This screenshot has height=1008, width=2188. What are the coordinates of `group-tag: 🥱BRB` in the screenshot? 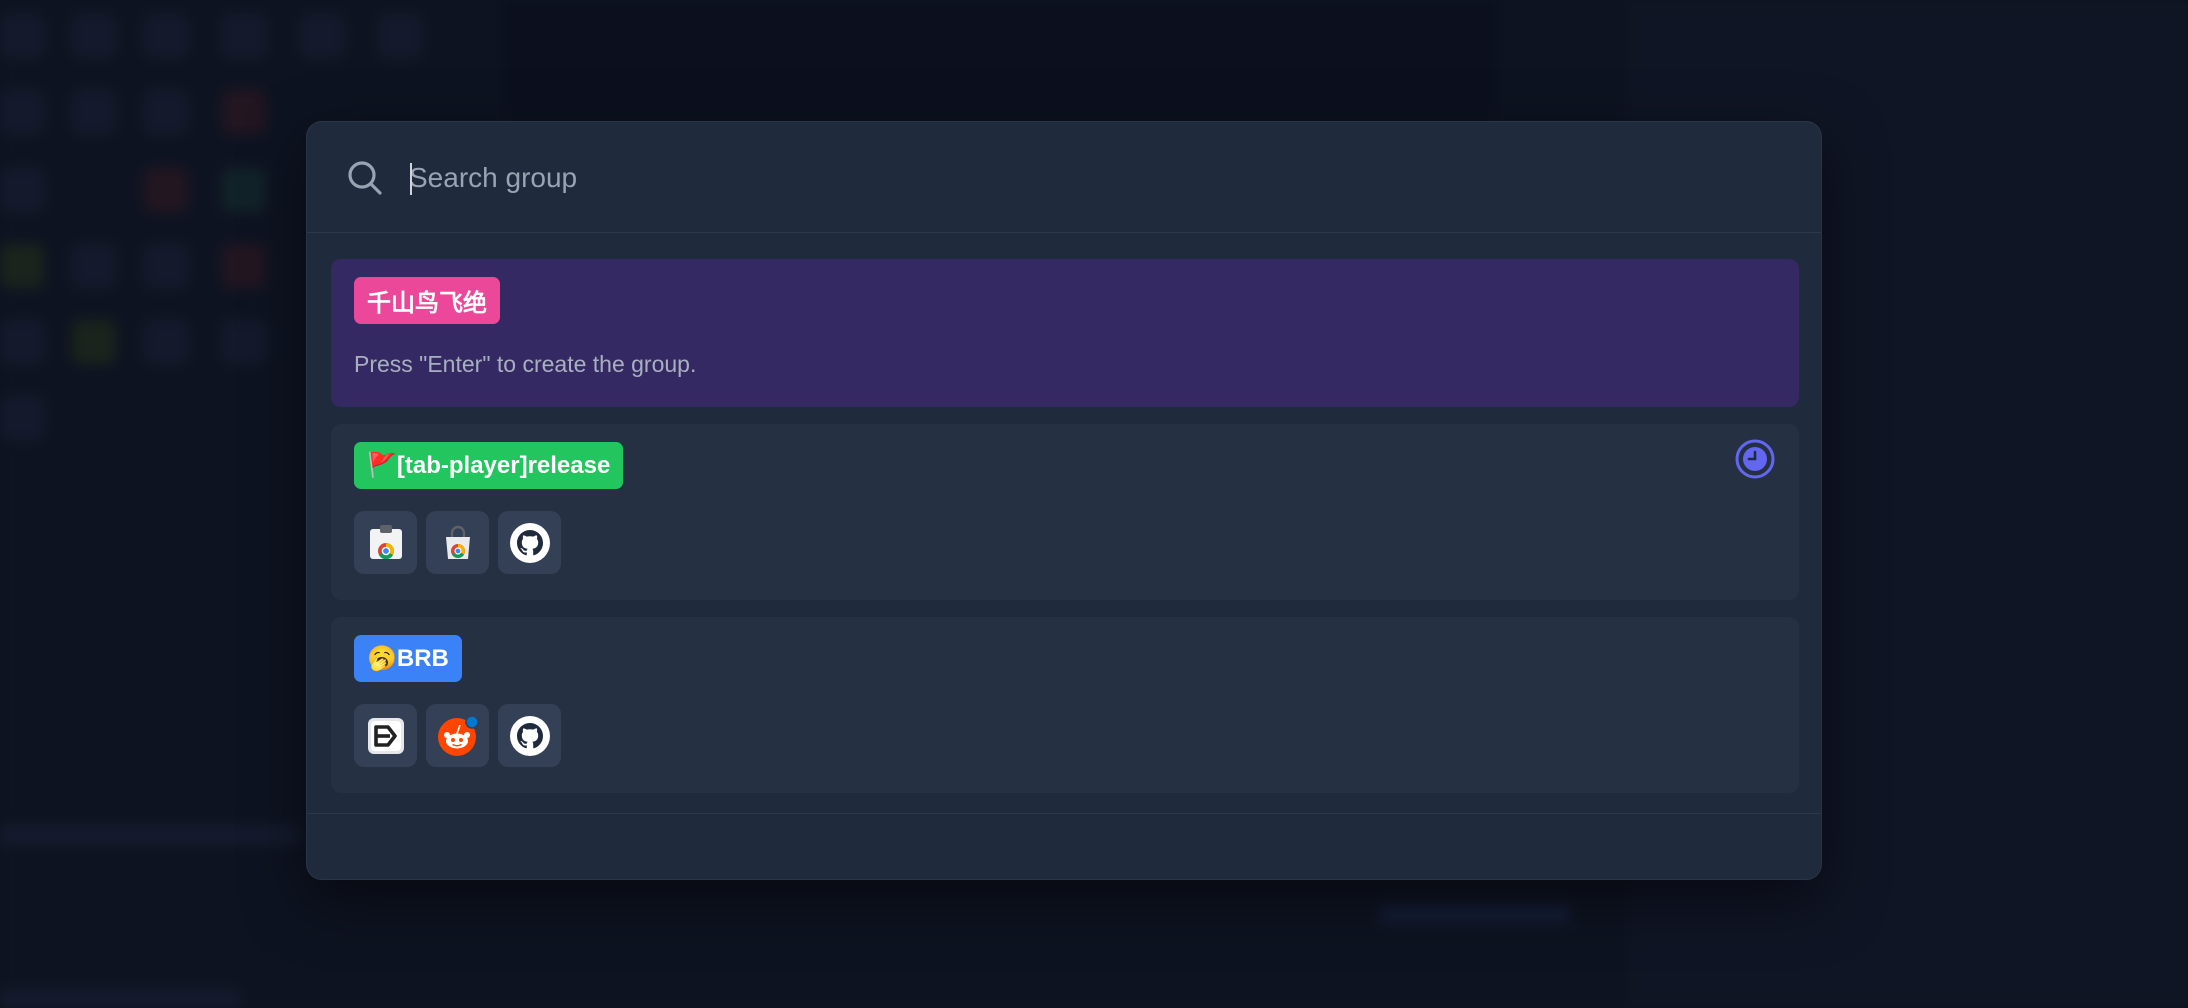 It's located at (408, 658).